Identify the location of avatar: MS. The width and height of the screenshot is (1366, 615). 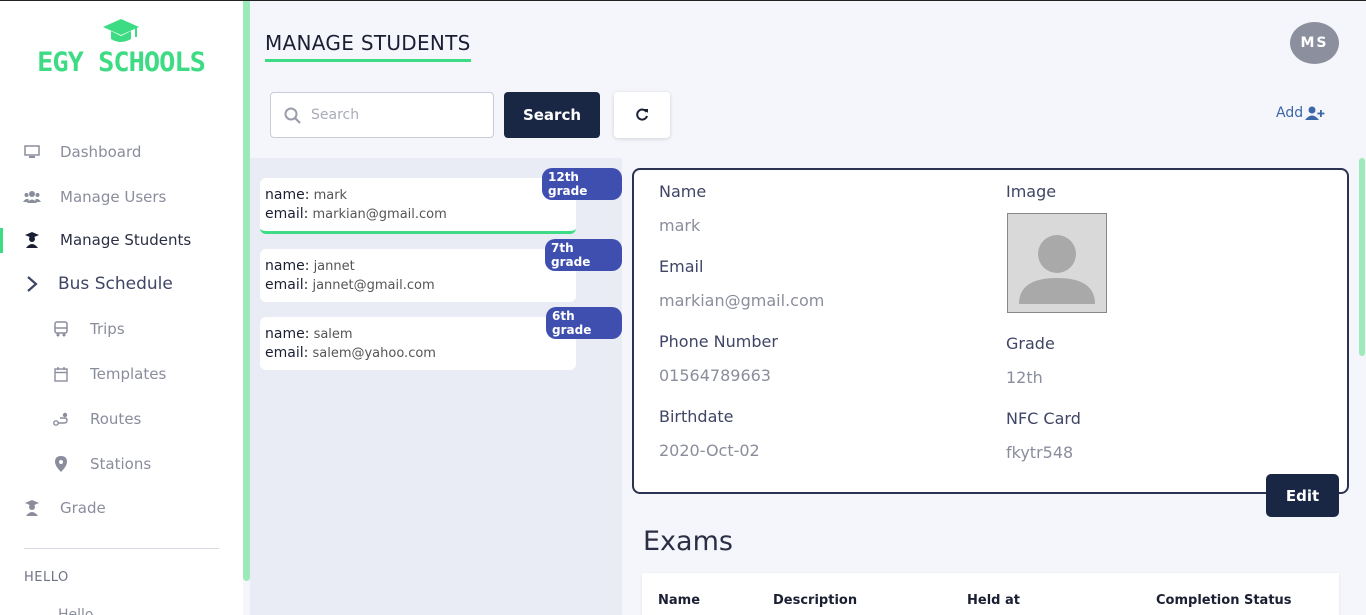
(1314, 43).